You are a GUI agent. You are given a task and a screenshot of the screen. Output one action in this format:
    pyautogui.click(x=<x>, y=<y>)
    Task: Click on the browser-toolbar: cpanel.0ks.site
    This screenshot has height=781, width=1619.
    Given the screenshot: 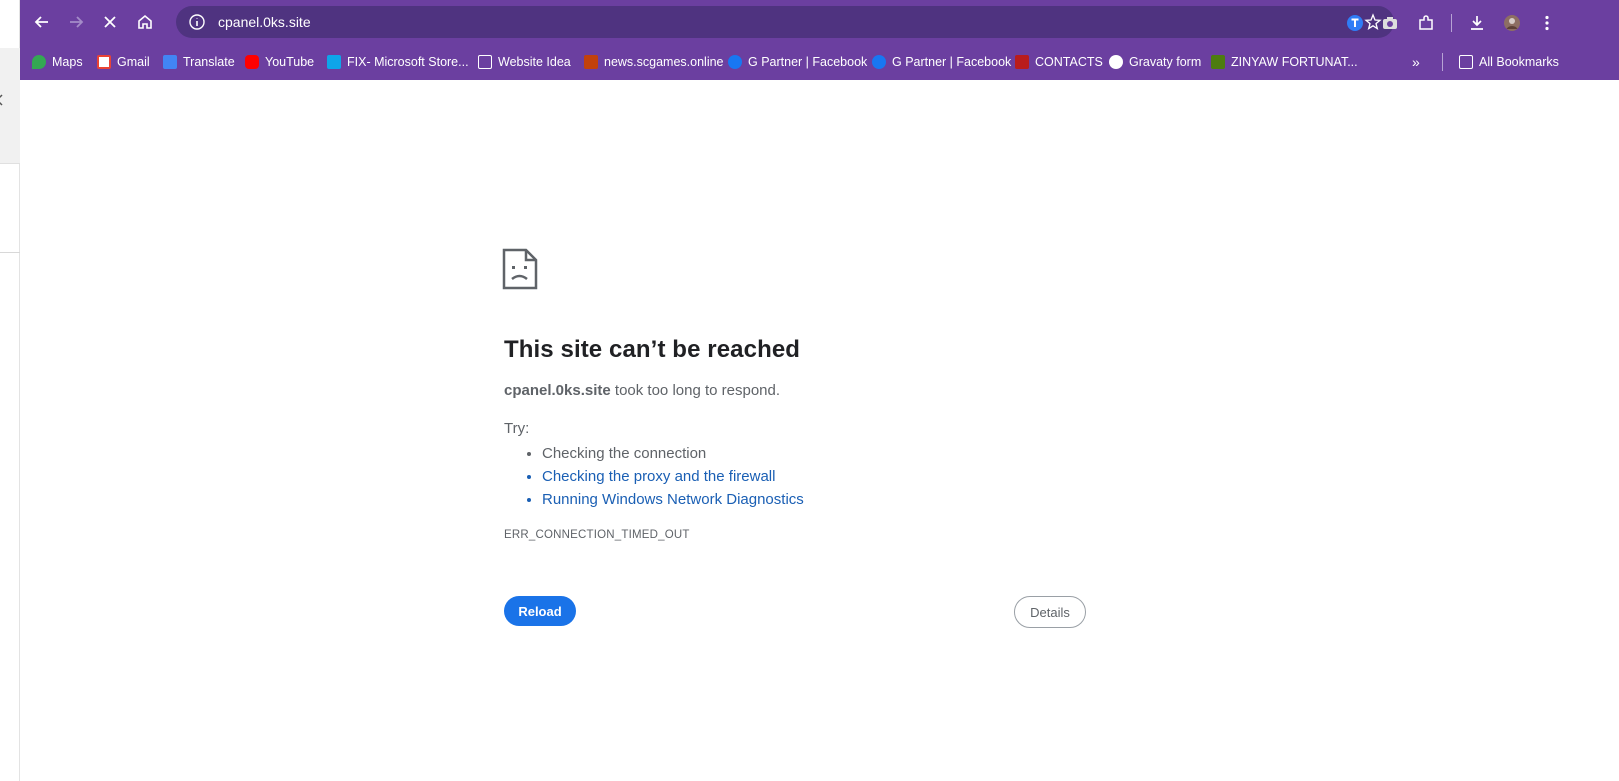 What is the action you would take?
    pyautogui.click(x=819, y=22)
    